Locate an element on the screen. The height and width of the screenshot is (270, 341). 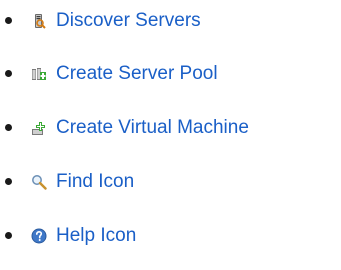
help-icon-link: Help Icon is located at coordinates (96, 236).